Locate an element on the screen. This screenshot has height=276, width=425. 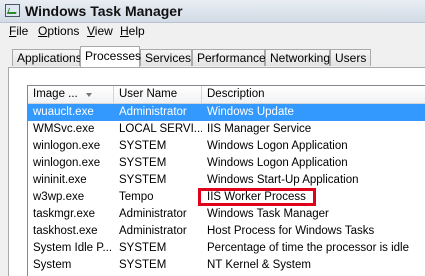
process-image-cell: taskmgr.exe is located at coordinates (64, 214).